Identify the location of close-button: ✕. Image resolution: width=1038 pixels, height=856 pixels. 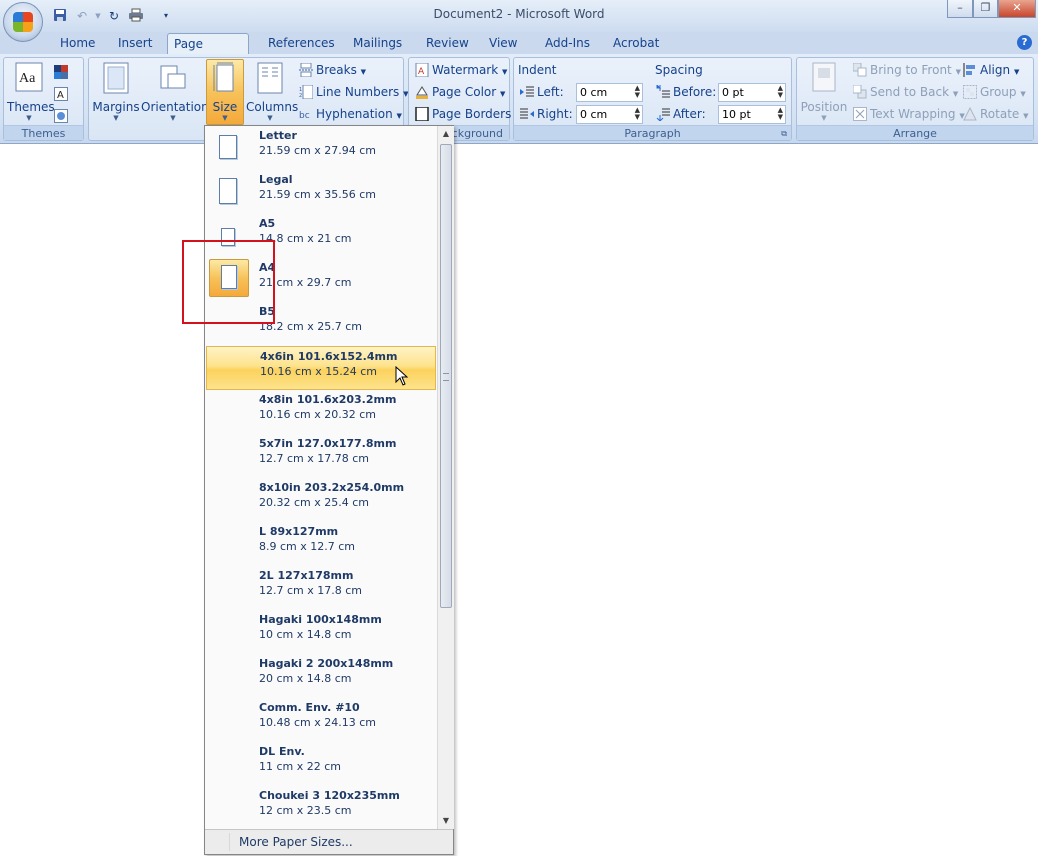
(1017, 9).